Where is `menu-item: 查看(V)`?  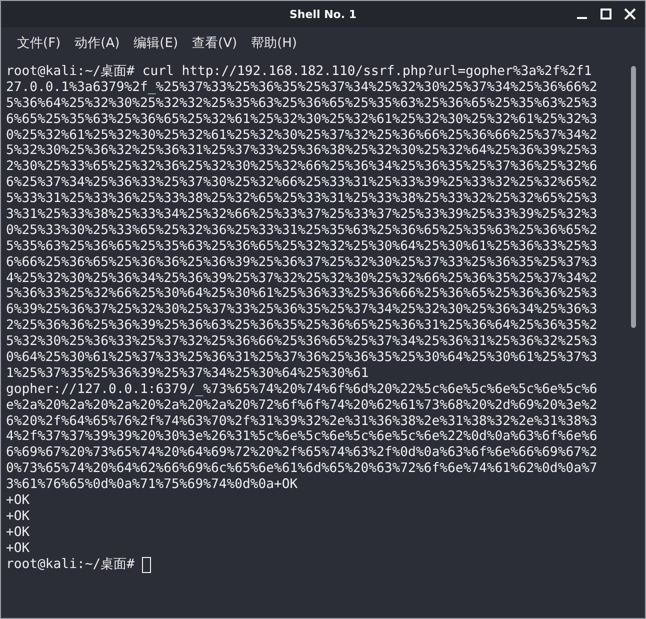
menu-item: 查看(V) is located at coordinates (214, 43).